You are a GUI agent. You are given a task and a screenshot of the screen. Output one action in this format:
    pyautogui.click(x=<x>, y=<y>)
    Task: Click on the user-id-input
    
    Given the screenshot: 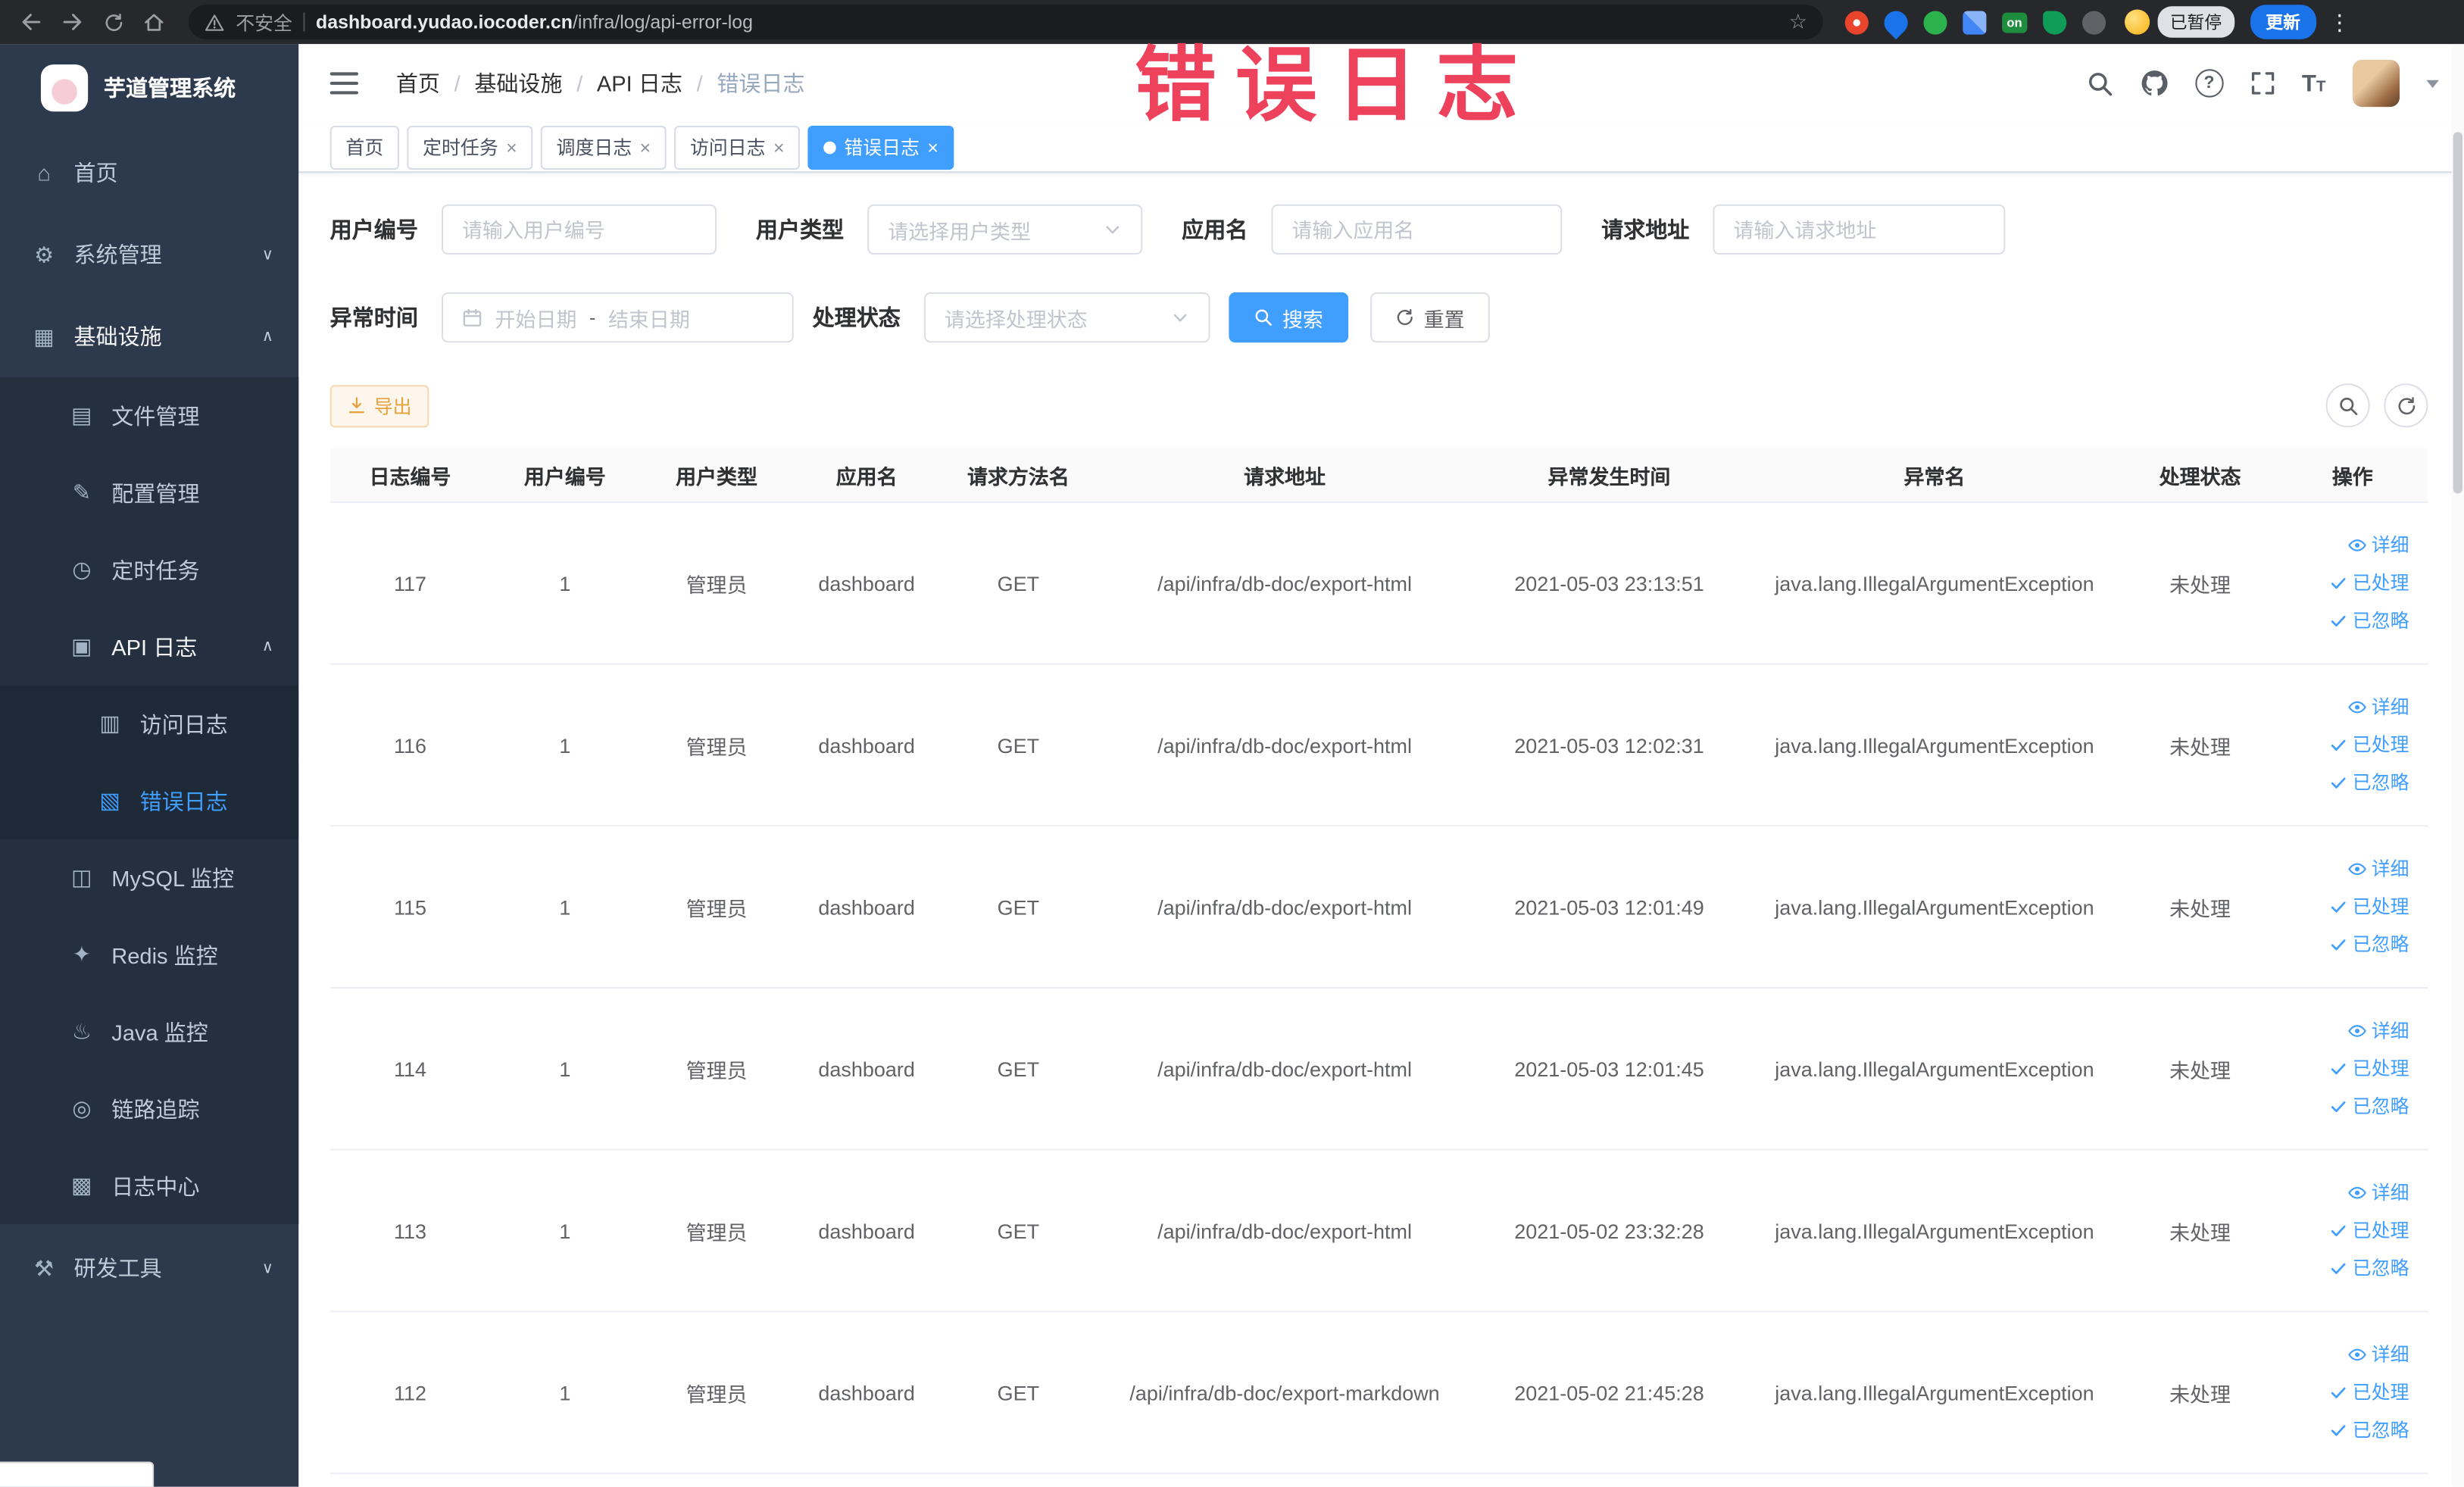 What is the action you would take?
    pyautogui.click(x=579, y=229)
    